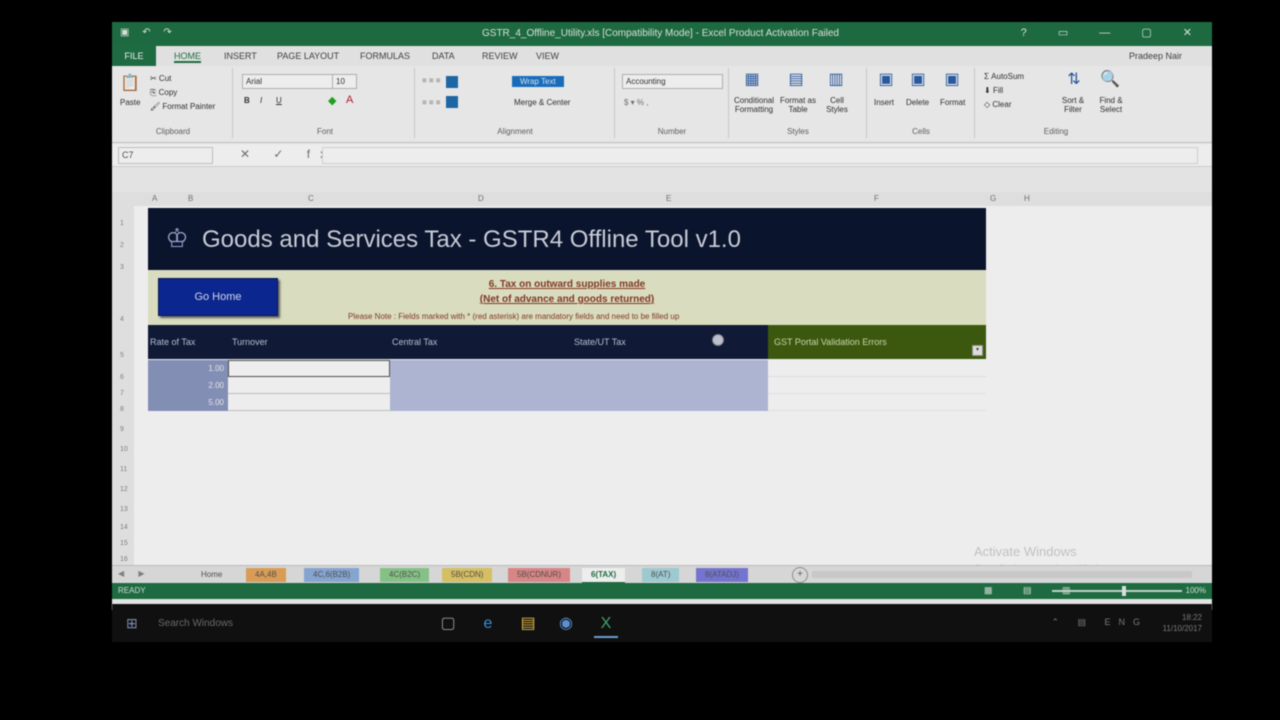 The width and height of the screenshot is (1280, 720). I want to click on sheet-tab-6-tax: 6(TAX), so click(604, 576).